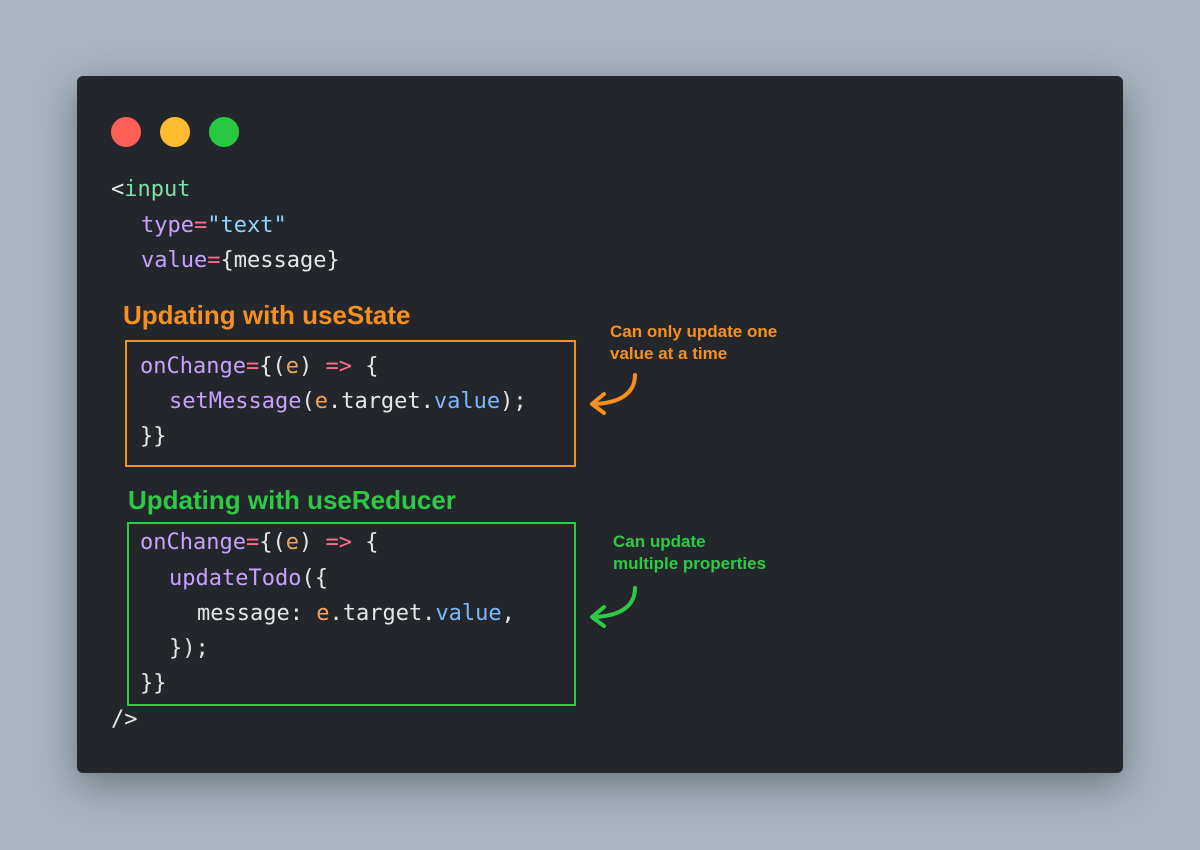 Image resolution: width=1200 pixels, height=850 pixels. Describe the element at coordinates (214, 260) in the screenshot. I see `value-eq: =` at that location.